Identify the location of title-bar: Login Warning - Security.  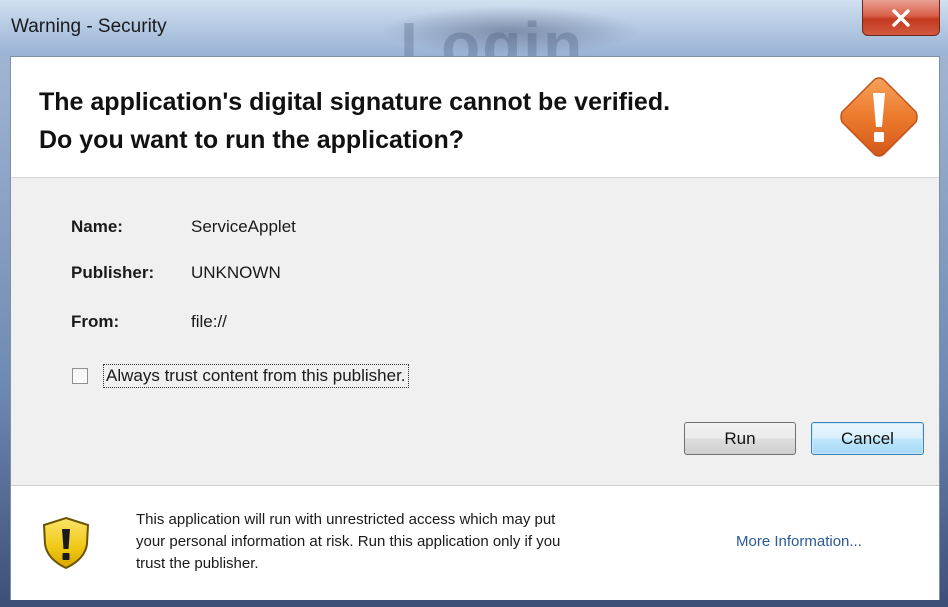
(474, 28).